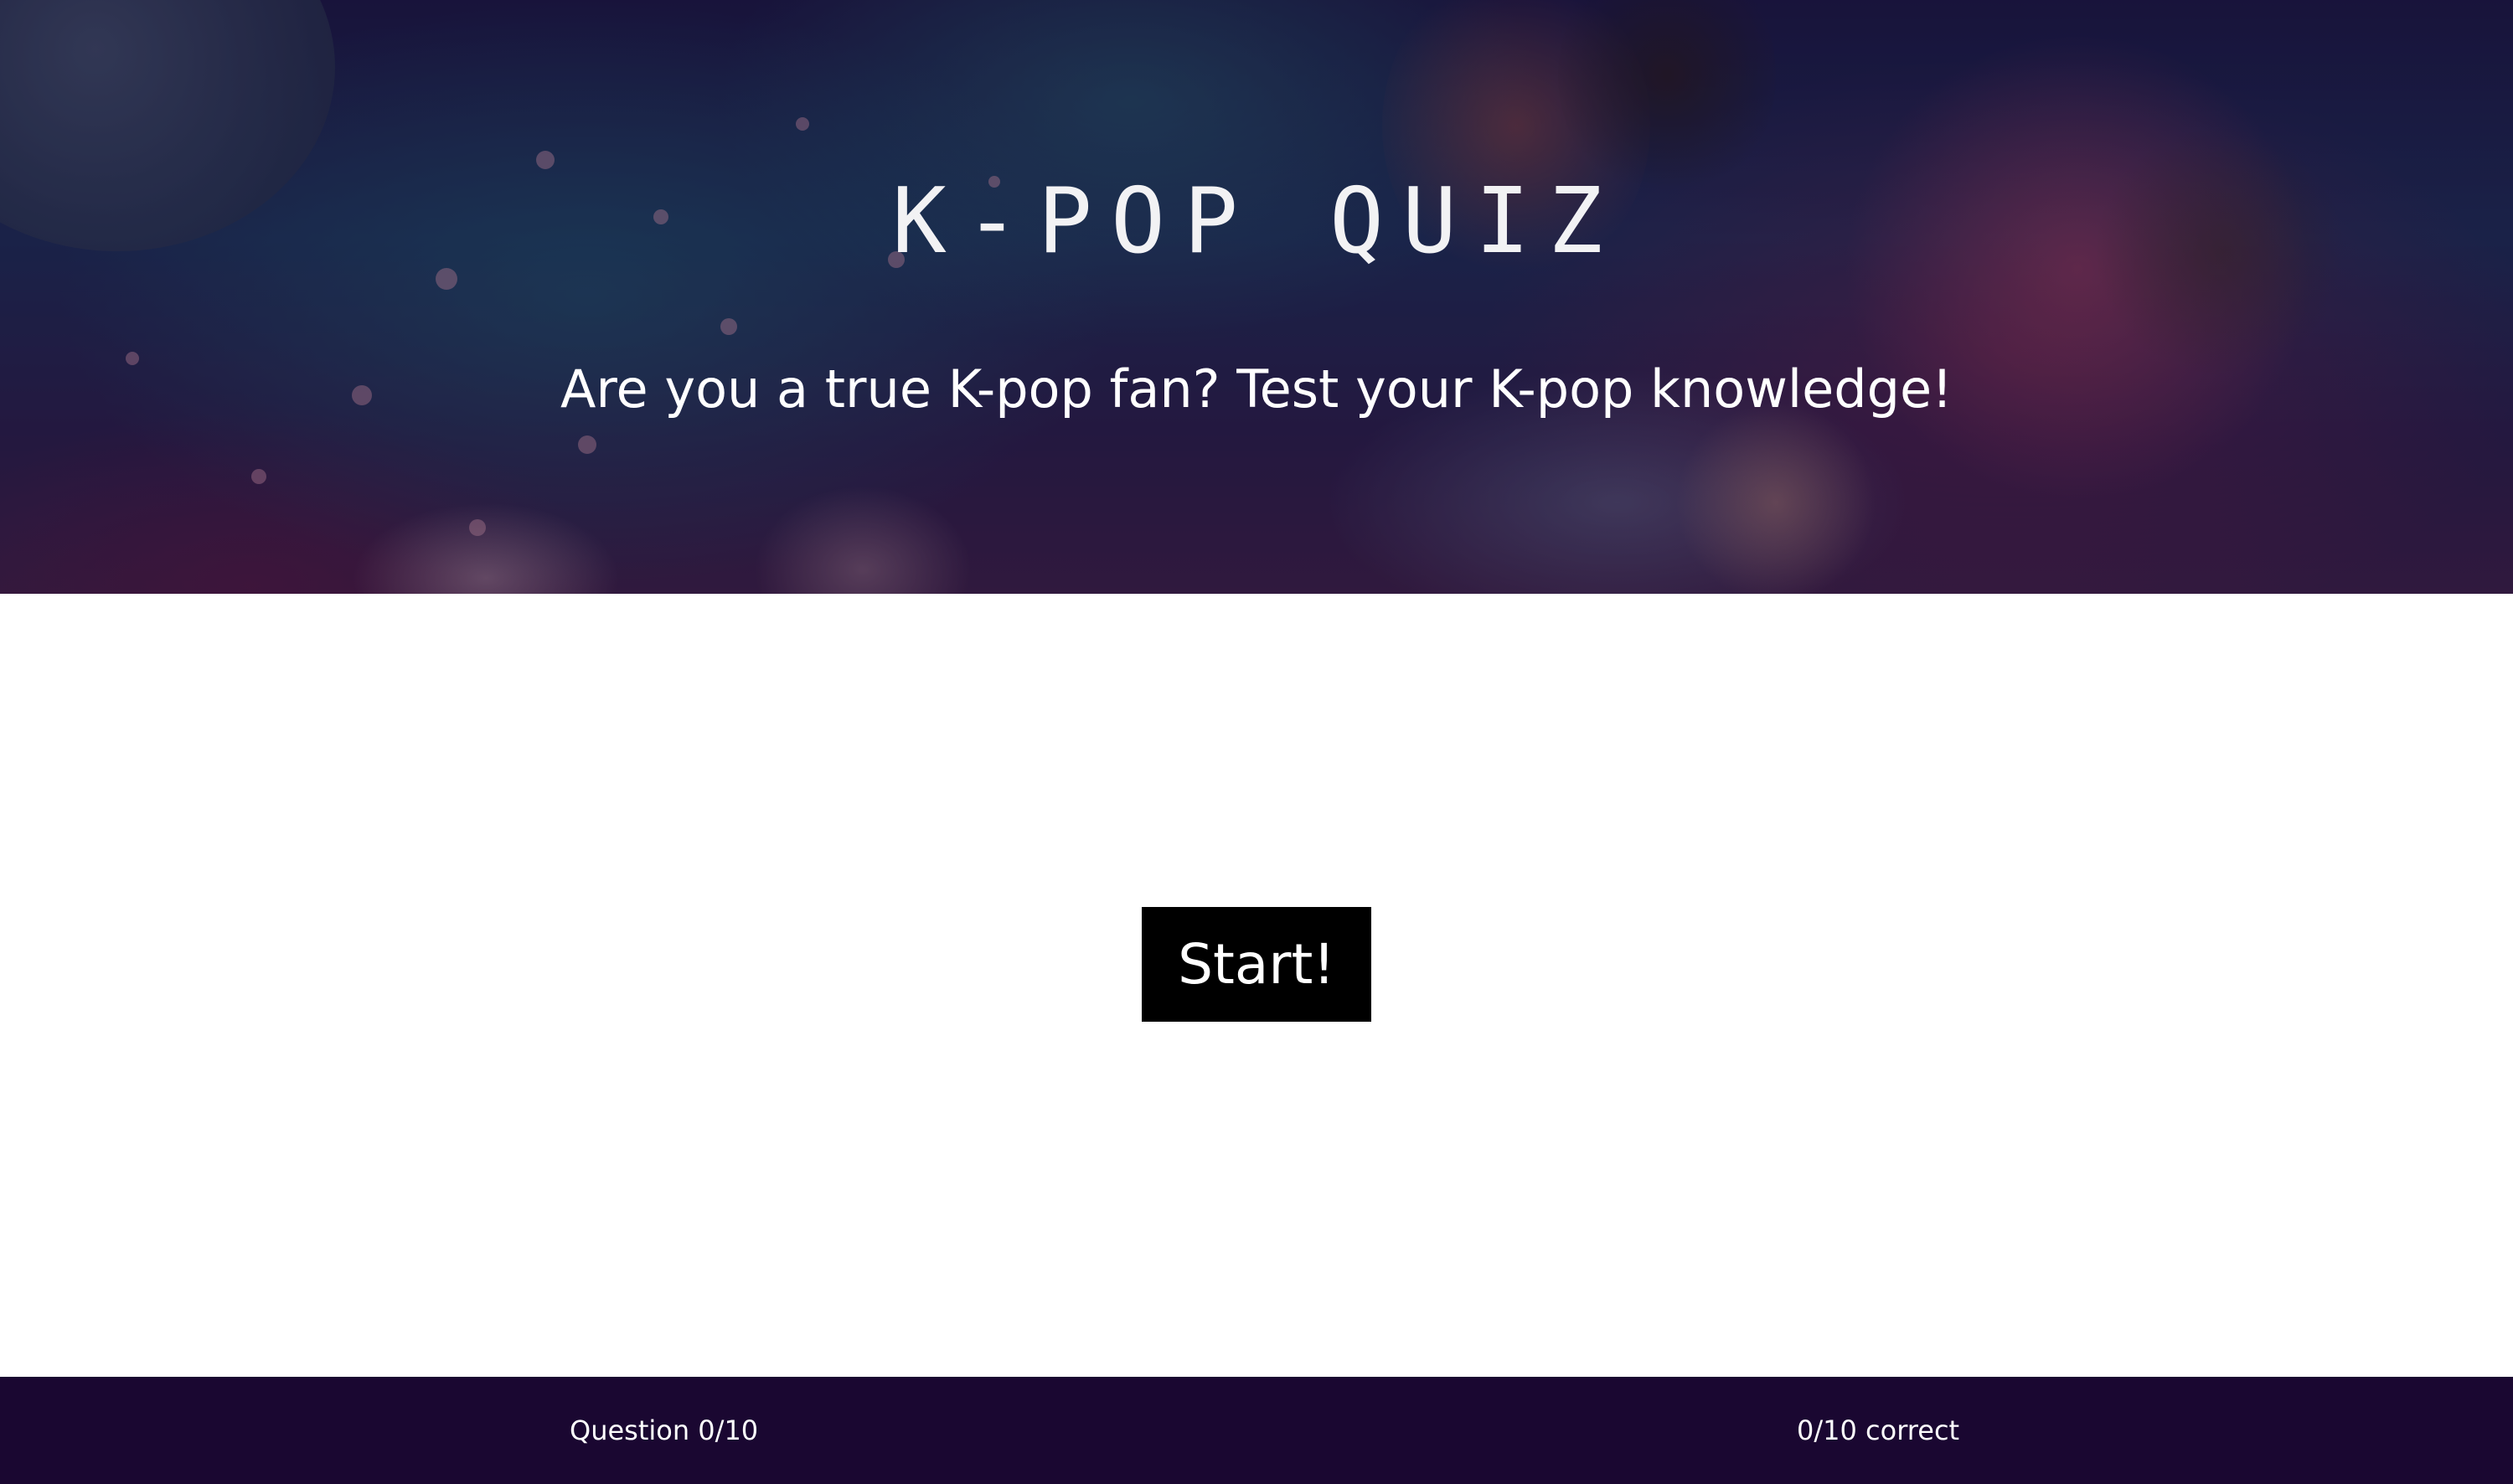  What do you see at coordinates (1256, 221) in the screenshot?
I see `page-title: K-POP QUIZ` at bounding box center [1256, 221].